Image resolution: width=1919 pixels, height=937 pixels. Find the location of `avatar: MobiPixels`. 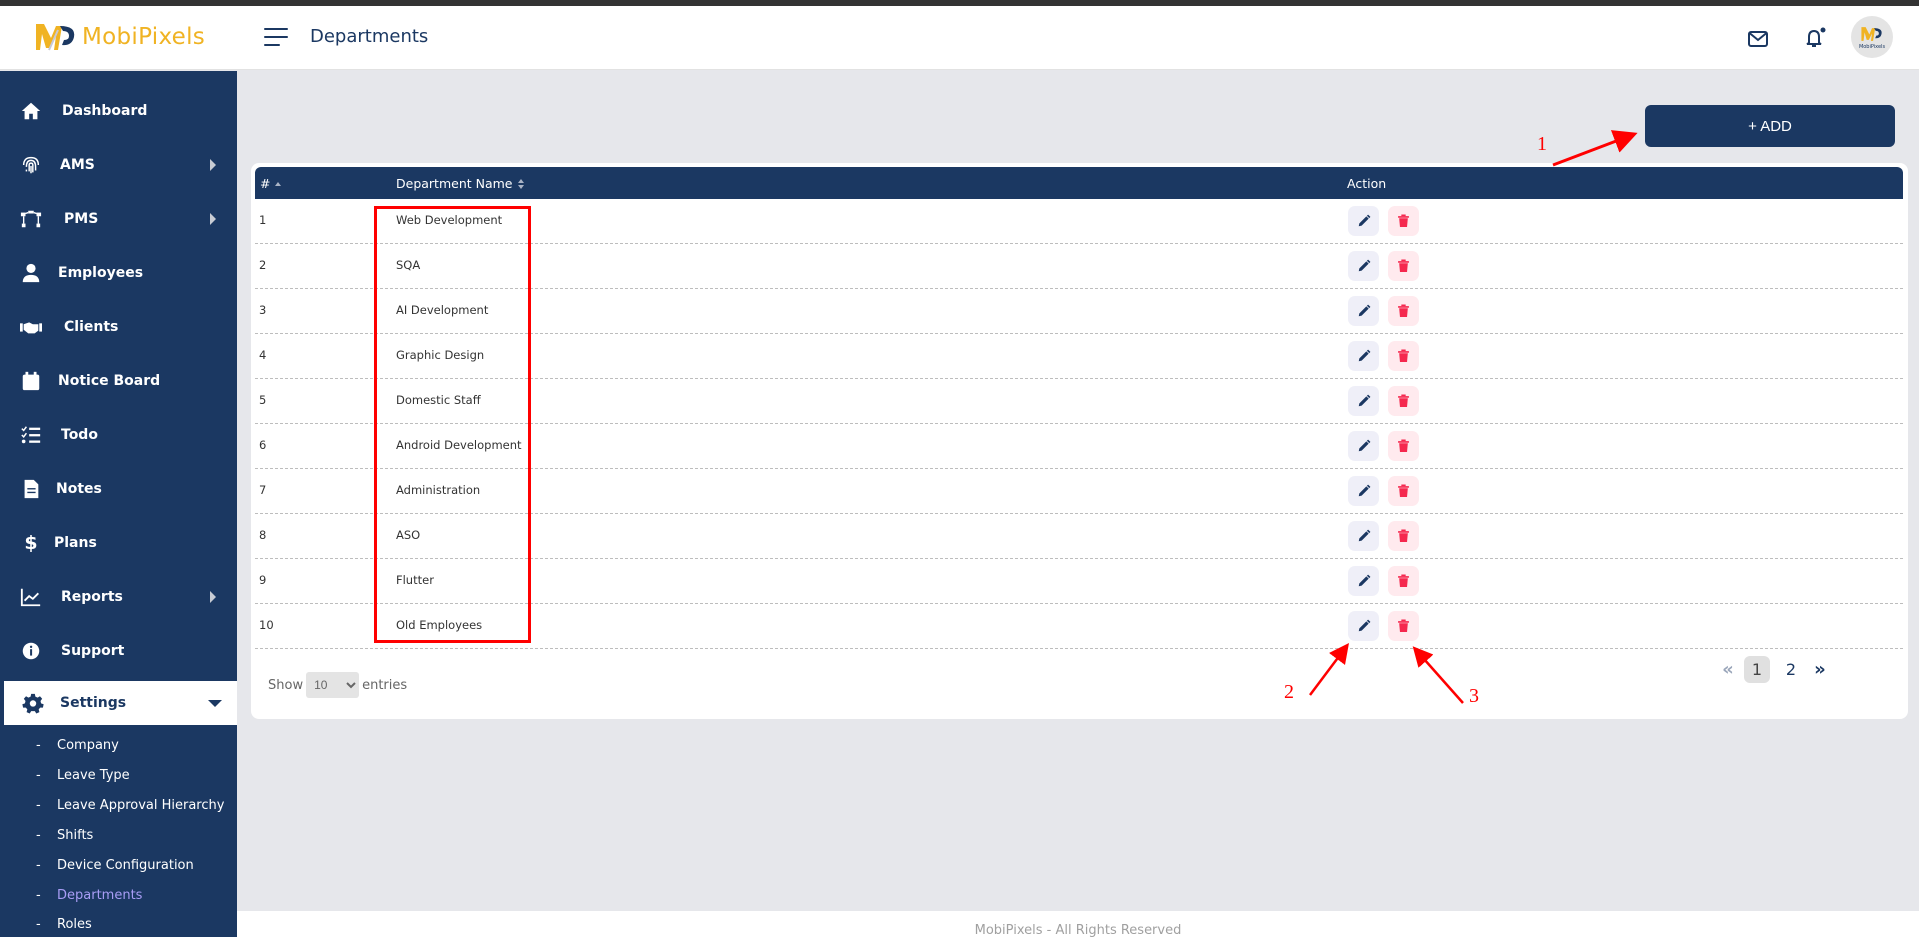

avatar: MobiPixels is located at coordinates (1872, 37).